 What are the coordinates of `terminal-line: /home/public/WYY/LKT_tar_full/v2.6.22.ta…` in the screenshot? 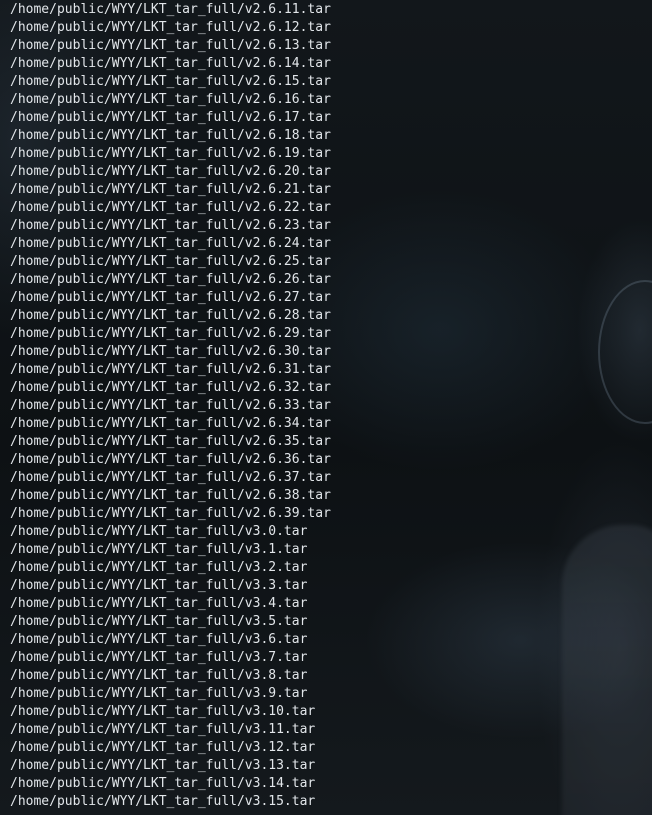 It's located at (170, 207).